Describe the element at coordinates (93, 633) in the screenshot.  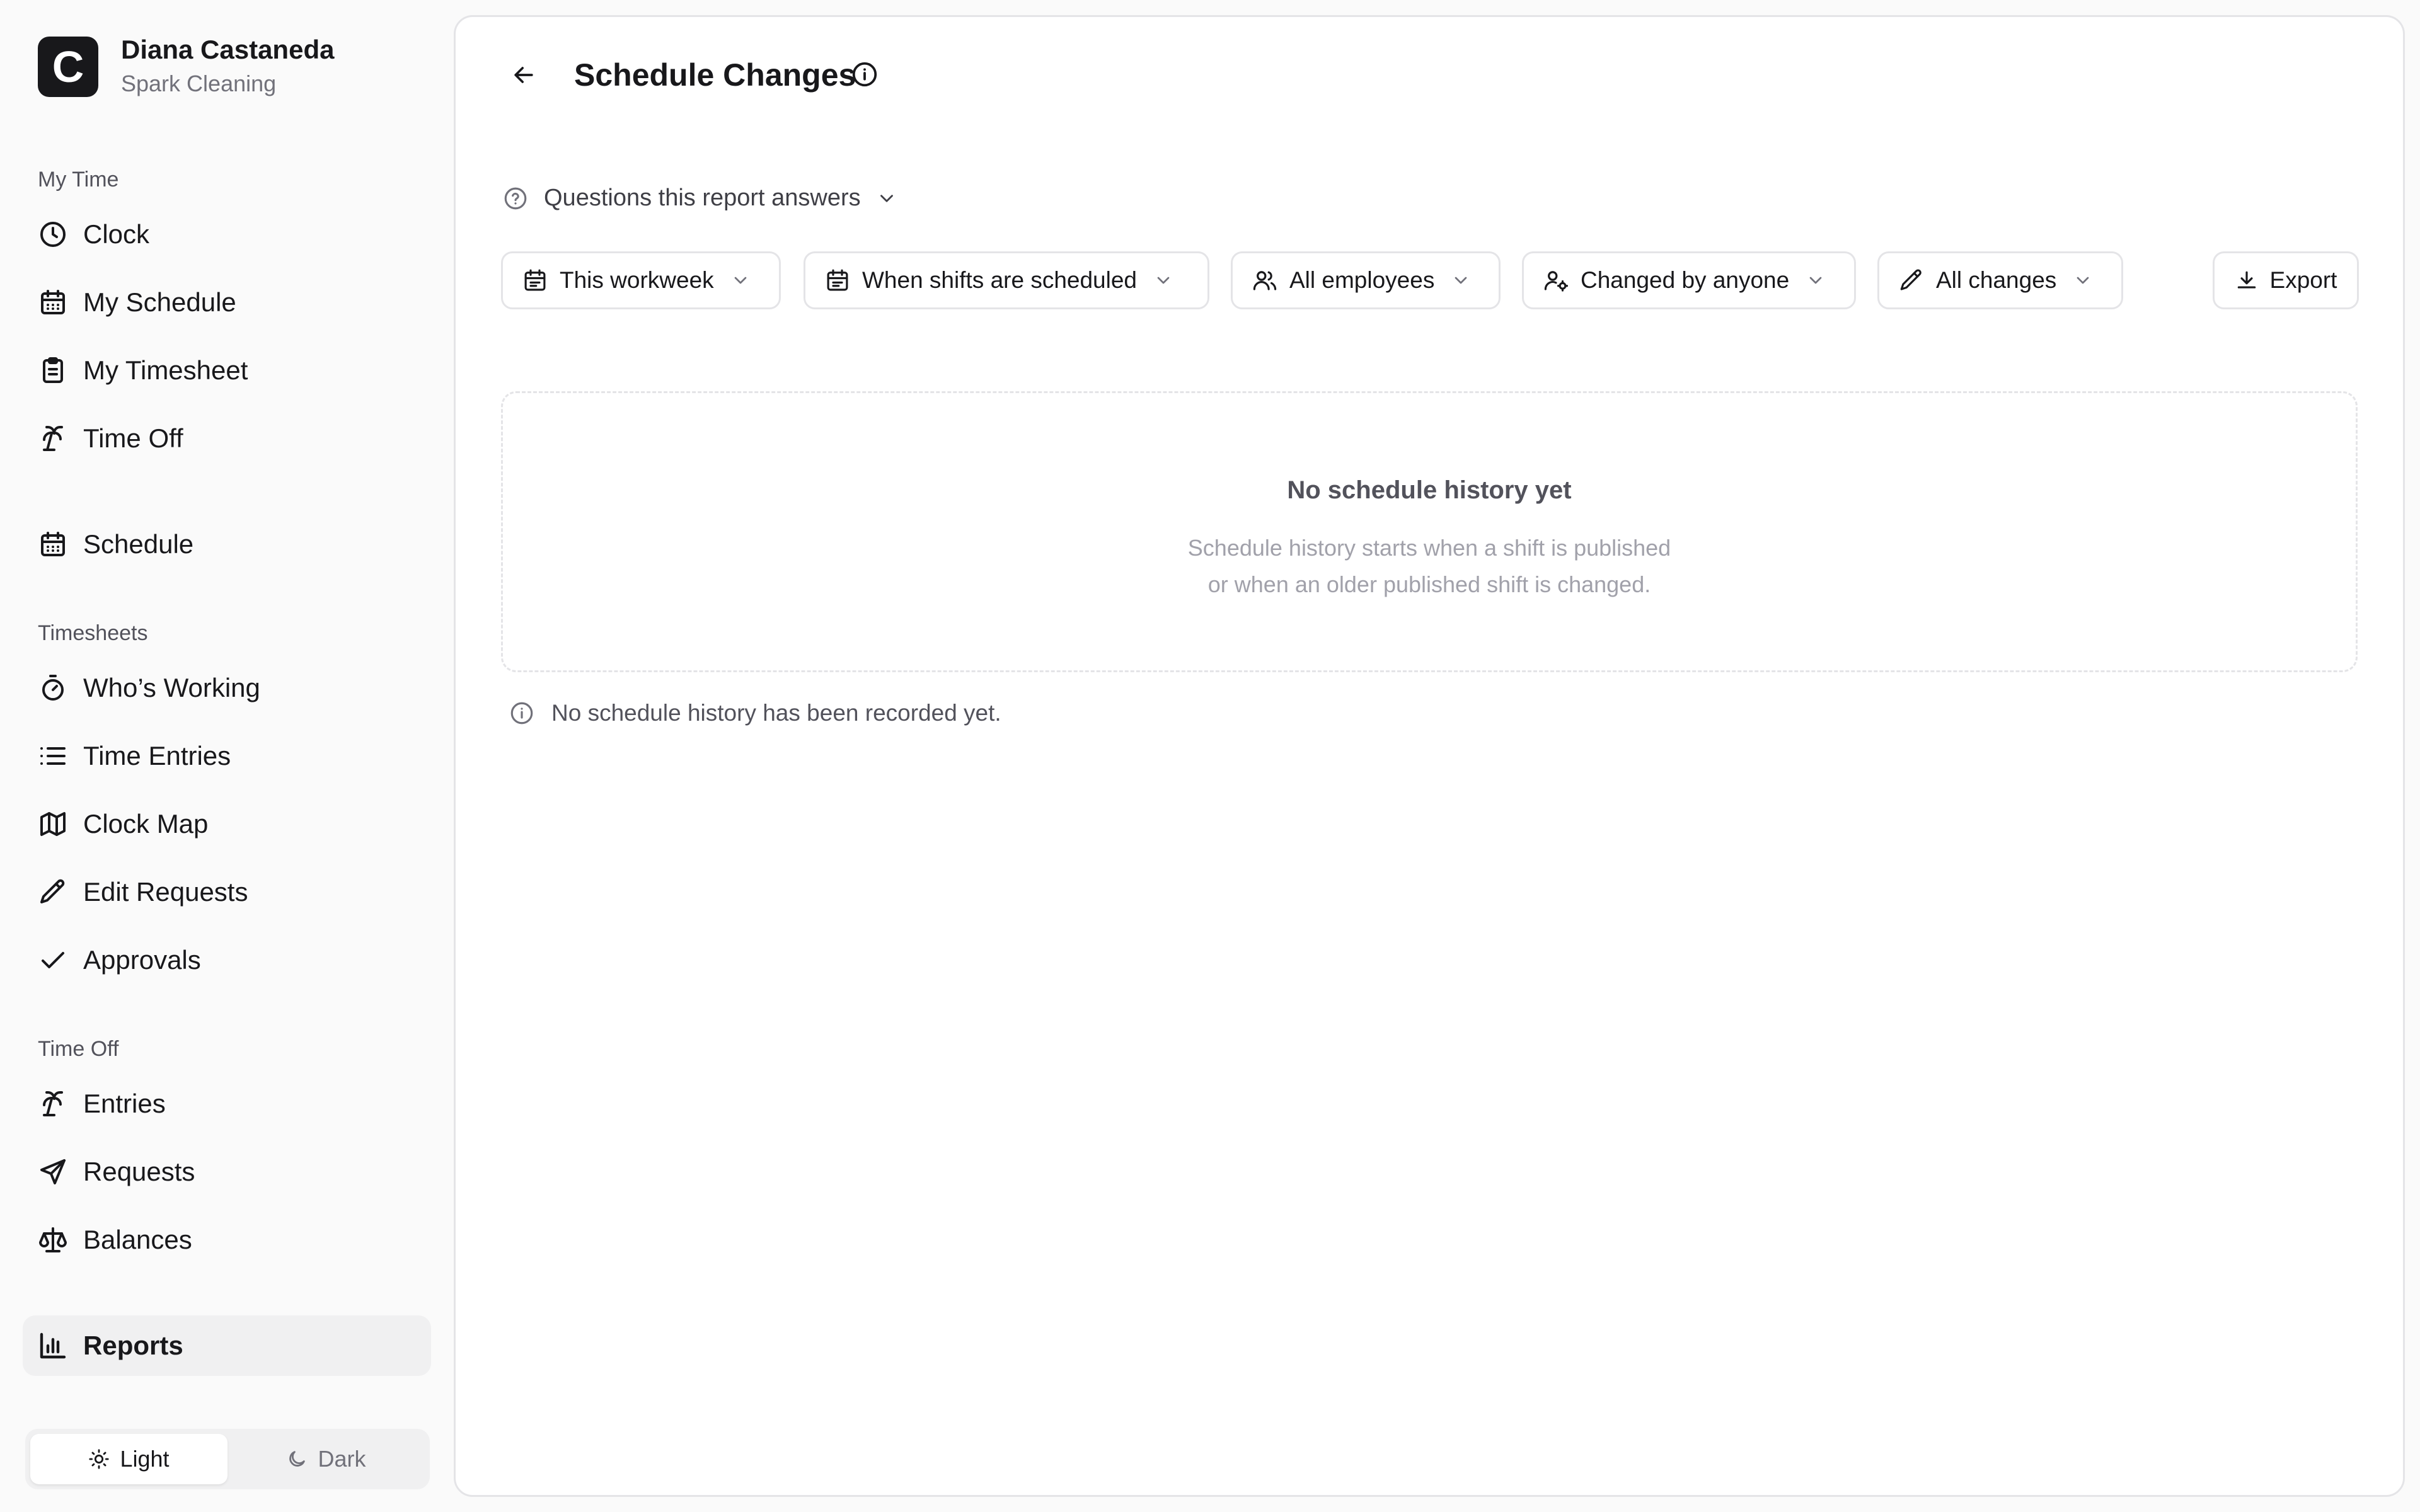
I see `section-label-timesheets: Timesheets` at that location.